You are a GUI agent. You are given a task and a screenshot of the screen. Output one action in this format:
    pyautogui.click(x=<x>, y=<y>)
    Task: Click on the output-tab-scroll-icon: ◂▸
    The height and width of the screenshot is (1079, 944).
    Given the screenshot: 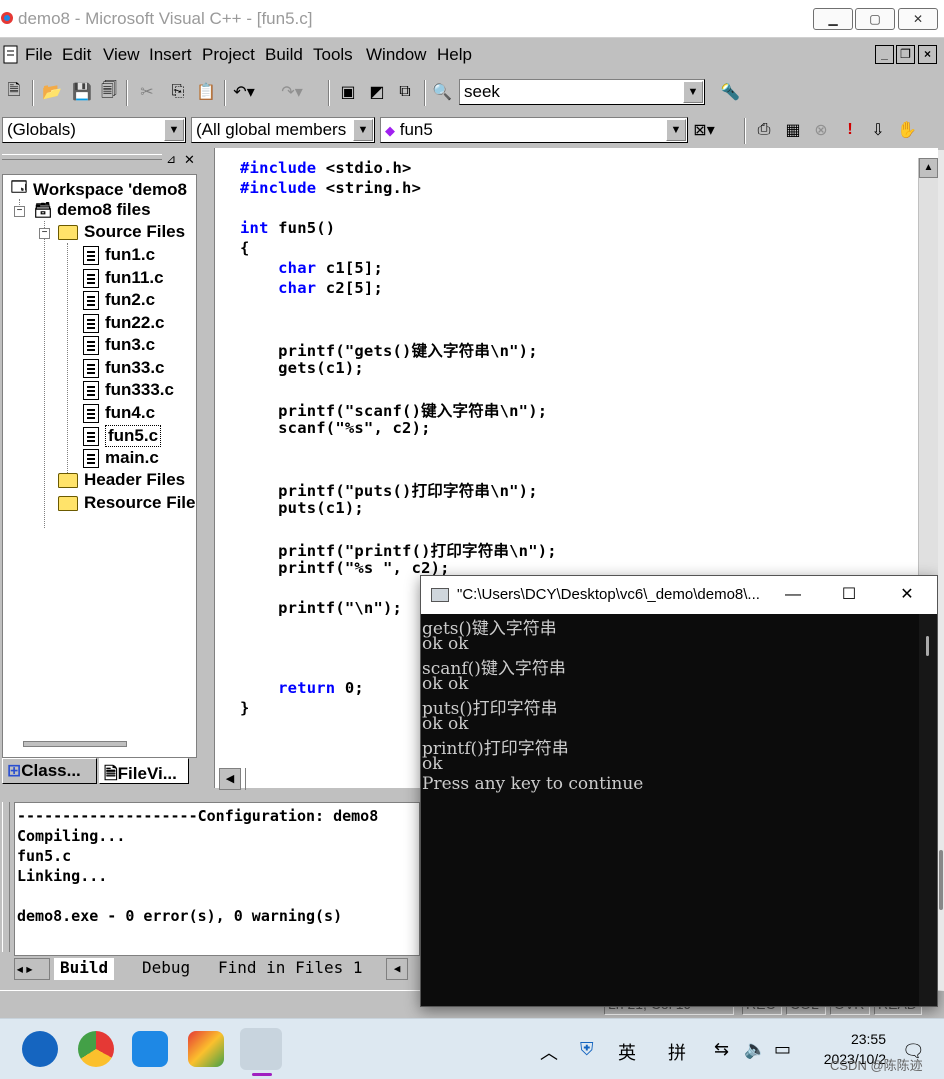 What is the action you would take?
    pyautogui.click(x=32, y=969)
    